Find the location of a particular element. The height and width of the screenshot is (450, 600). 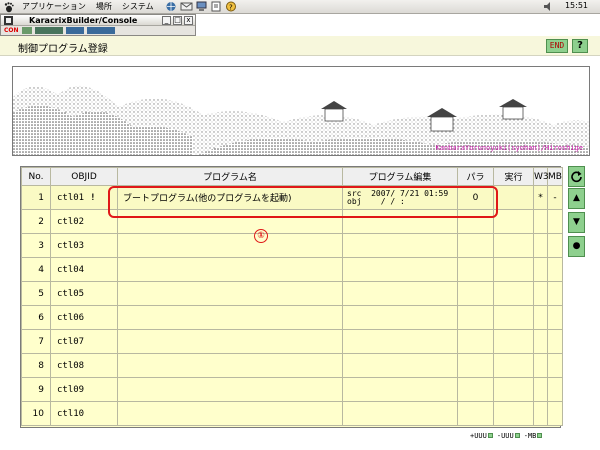

row-objid: ctl07 is located at coordinates (84, 341).